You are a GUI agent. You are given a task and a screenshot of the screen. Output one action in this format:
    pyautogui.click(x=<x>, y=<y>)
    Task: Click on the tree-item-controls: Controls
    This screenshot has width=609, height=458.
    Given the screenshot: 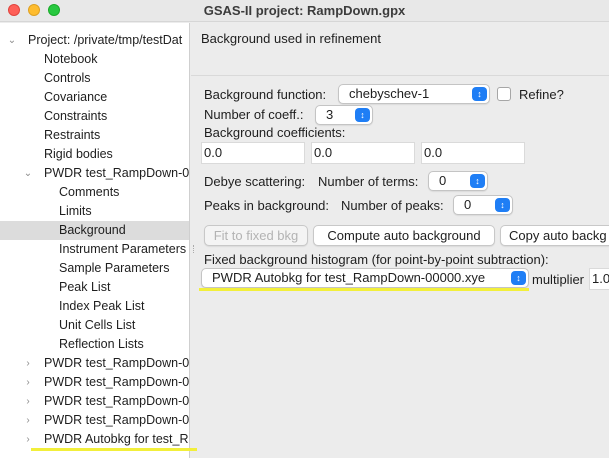 What is the action you would take?
    pyautogui.click(x=94, y=78)
    